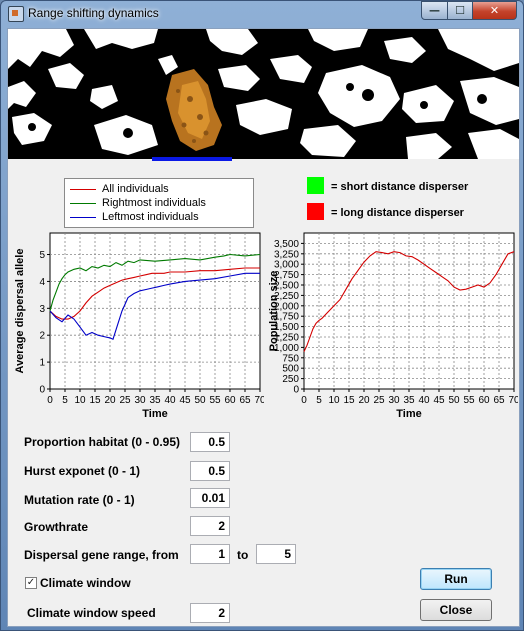 The width and height of the screenshot is (524, 631). I want to click on y-axis-title: Population size, so click(274, 311).